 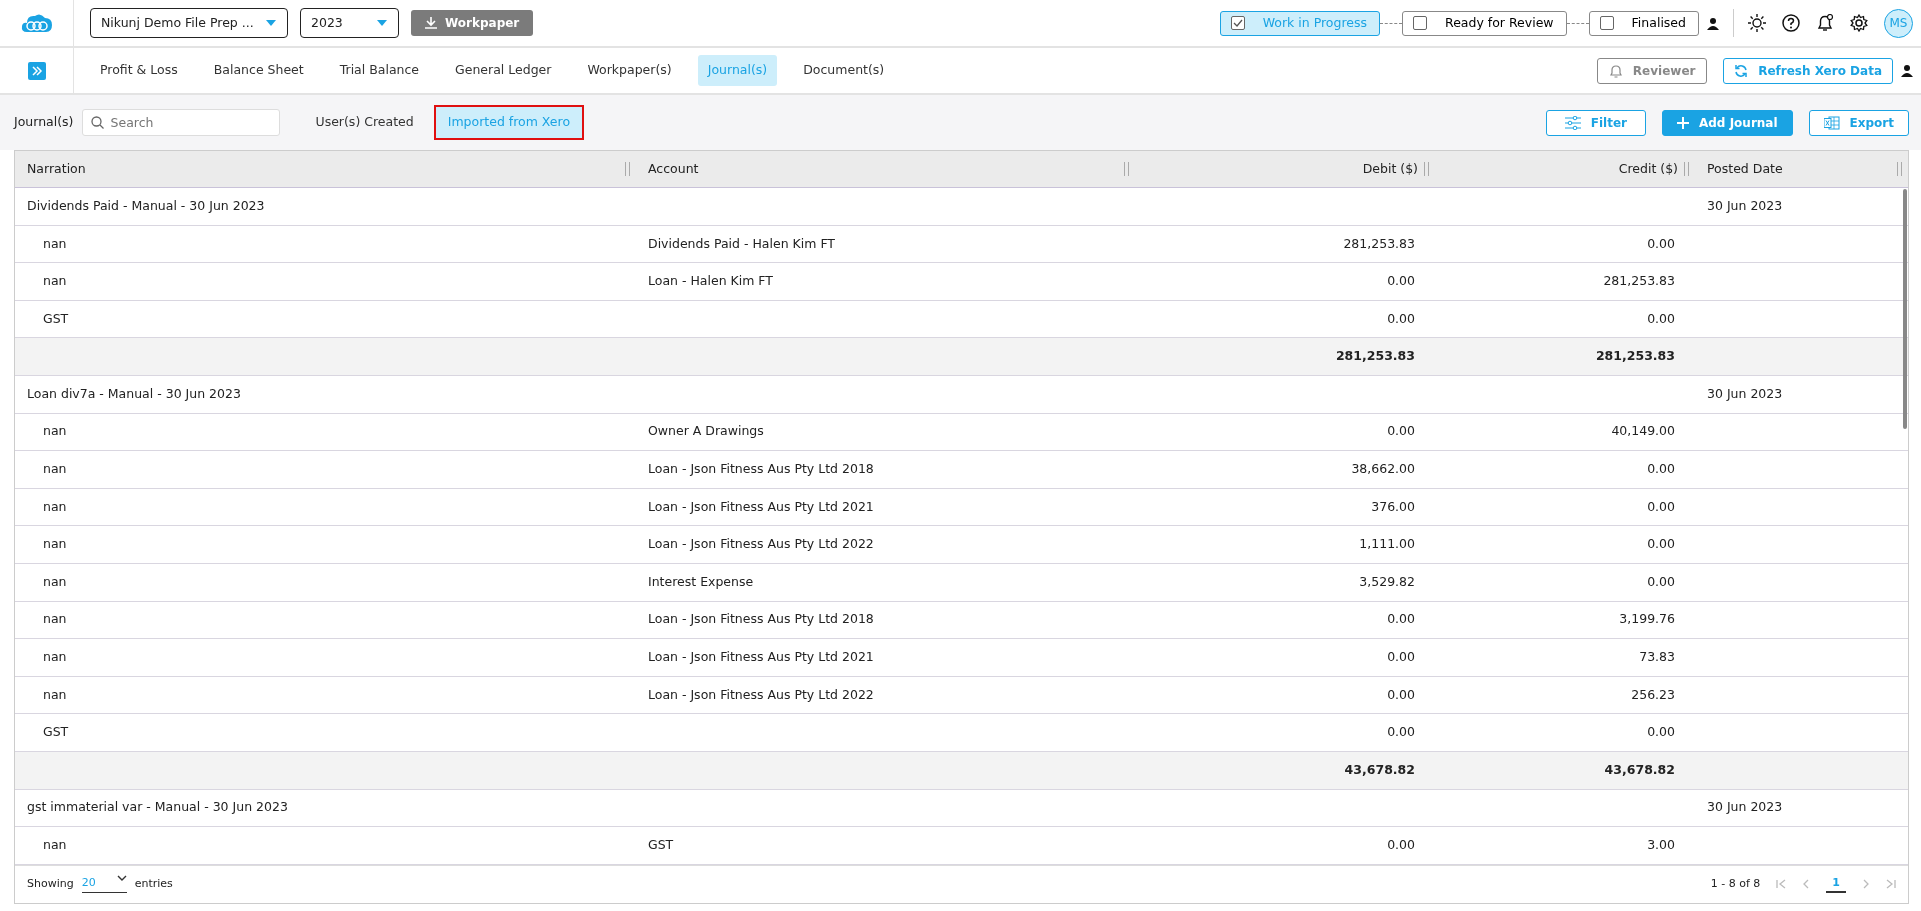 I want to click on nav-tab: General Ledger, so click(x=503, y=70).